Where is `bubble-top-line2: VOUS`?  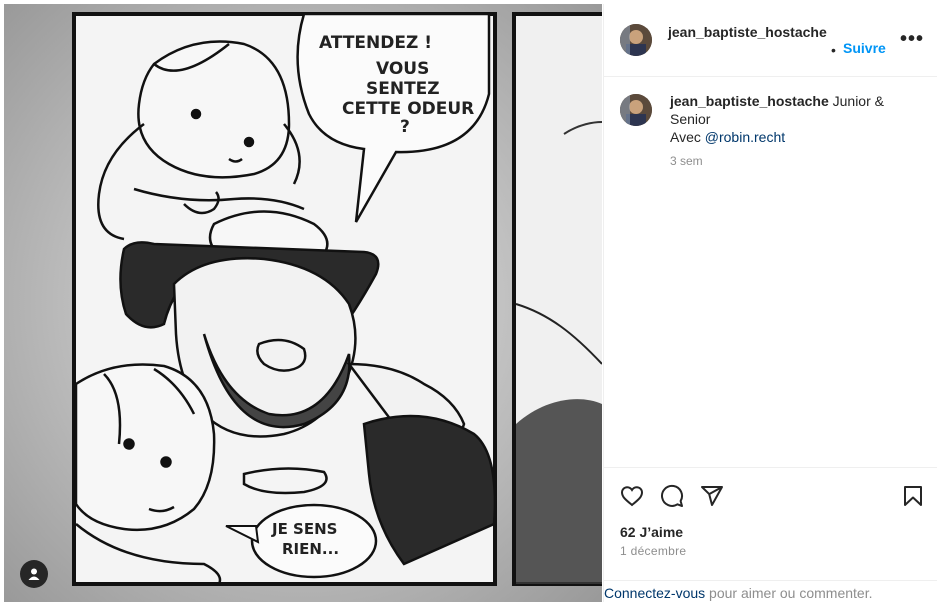
bubble-top-line2: VOUS is located at coordinates (402, 69).